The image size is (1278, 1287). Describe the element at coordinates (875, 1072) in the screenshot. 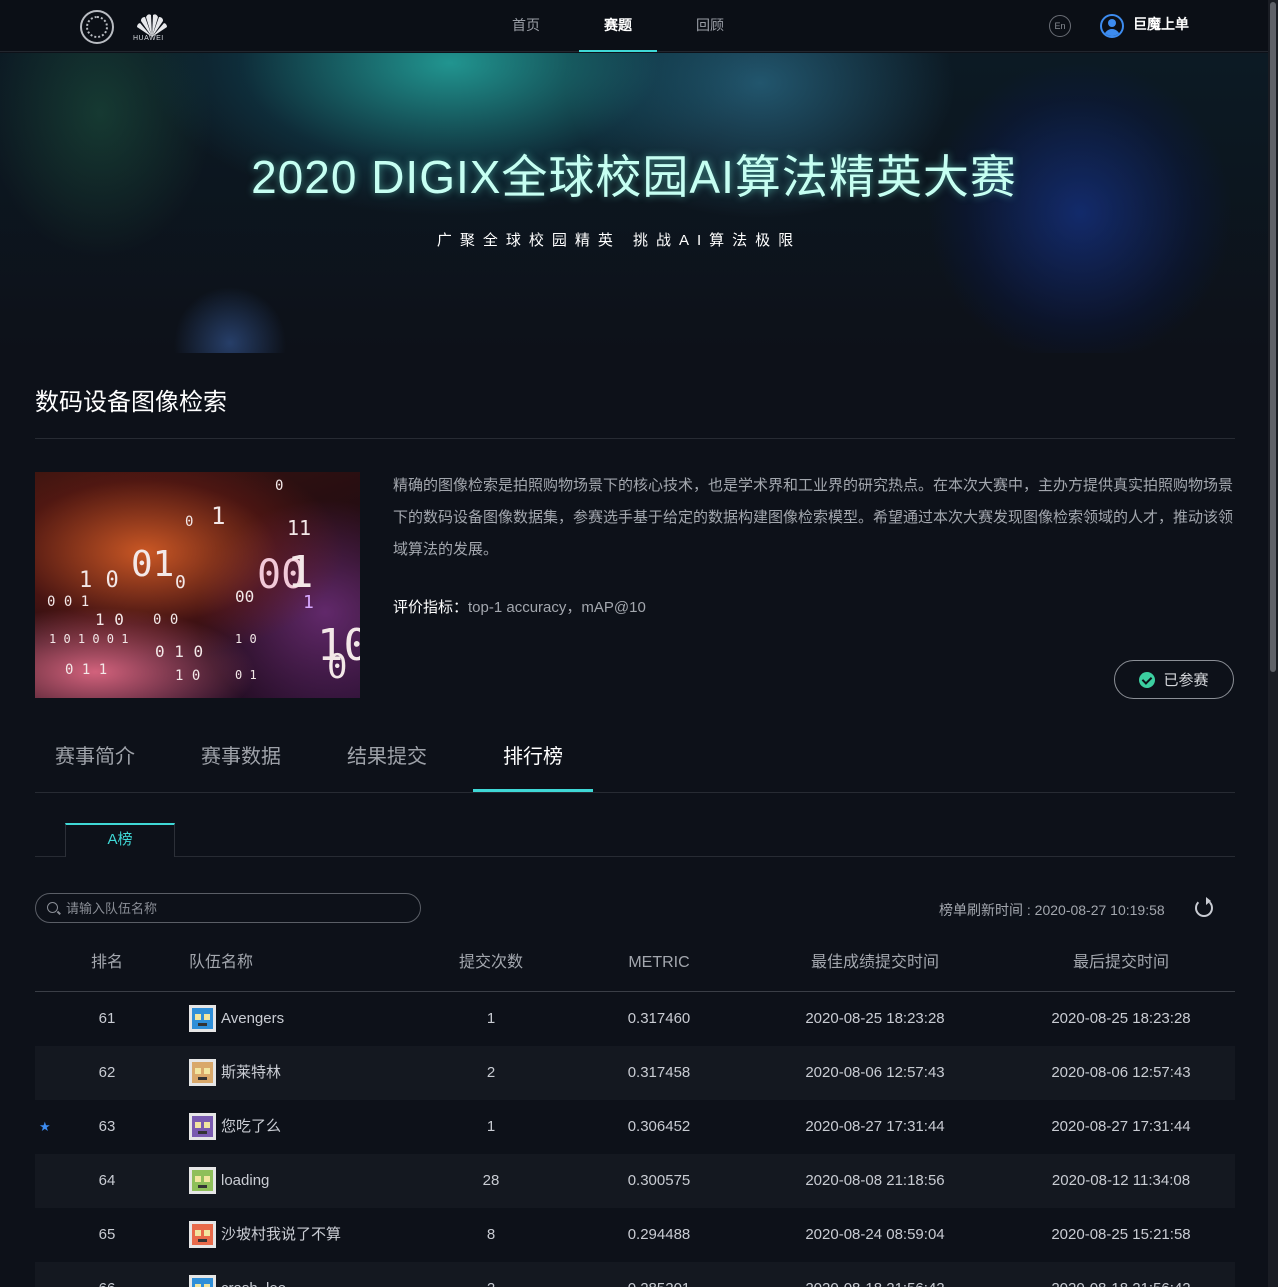

I see `cell-best-time: 2020-08-06 12:57:43` at that location.